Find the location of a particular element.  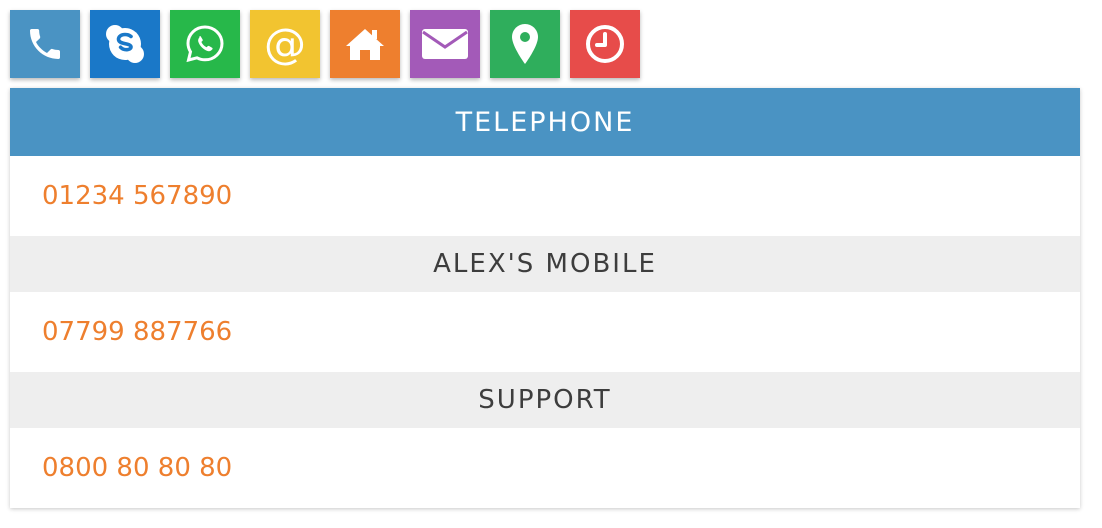

phone-number-link: 0800 80 80 80 is located at coordinates (137, 468).